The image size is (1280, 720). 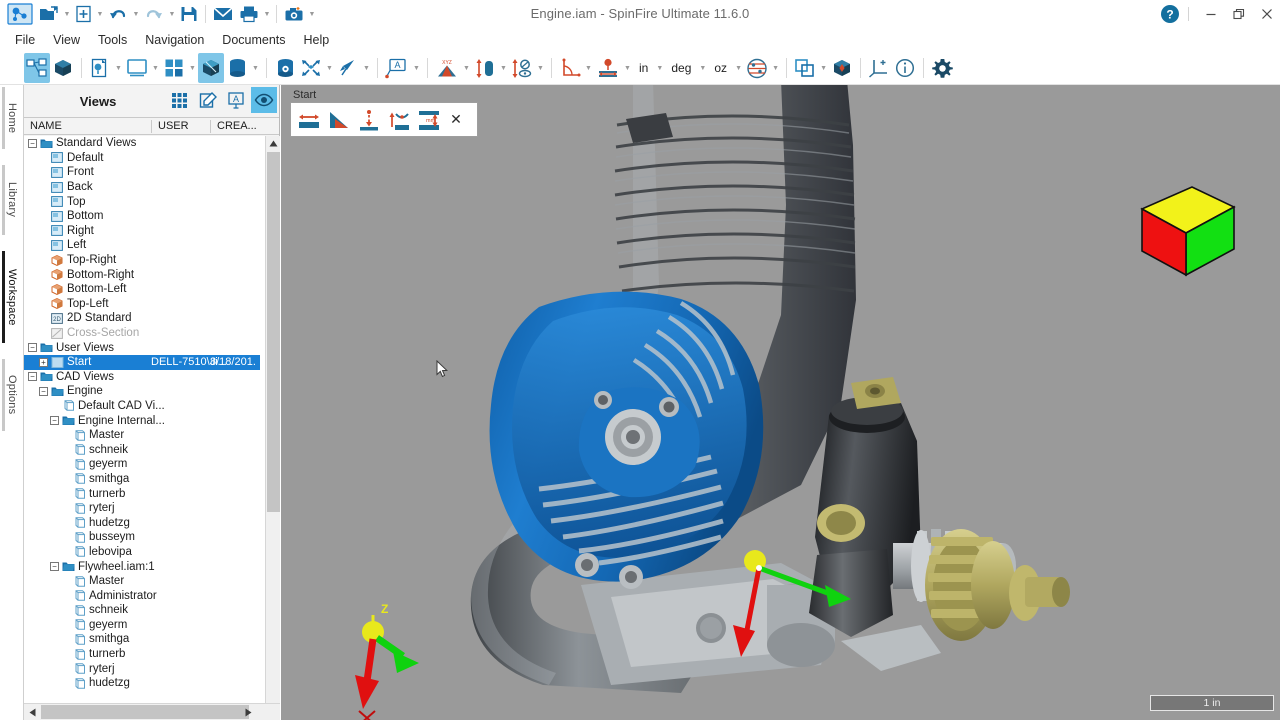 What do you see at coordinates (87, 126) in the screenshot?
I see `column-header-name: NAME` at bounding box center [87, 126].